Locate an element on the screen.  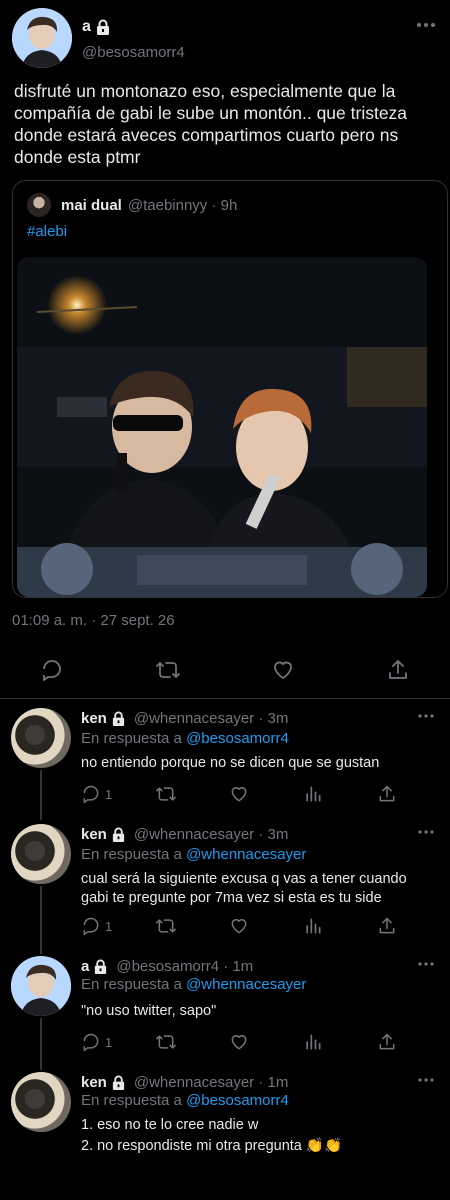
quote-author-name: mai dual is located at coordinates (91, 205).